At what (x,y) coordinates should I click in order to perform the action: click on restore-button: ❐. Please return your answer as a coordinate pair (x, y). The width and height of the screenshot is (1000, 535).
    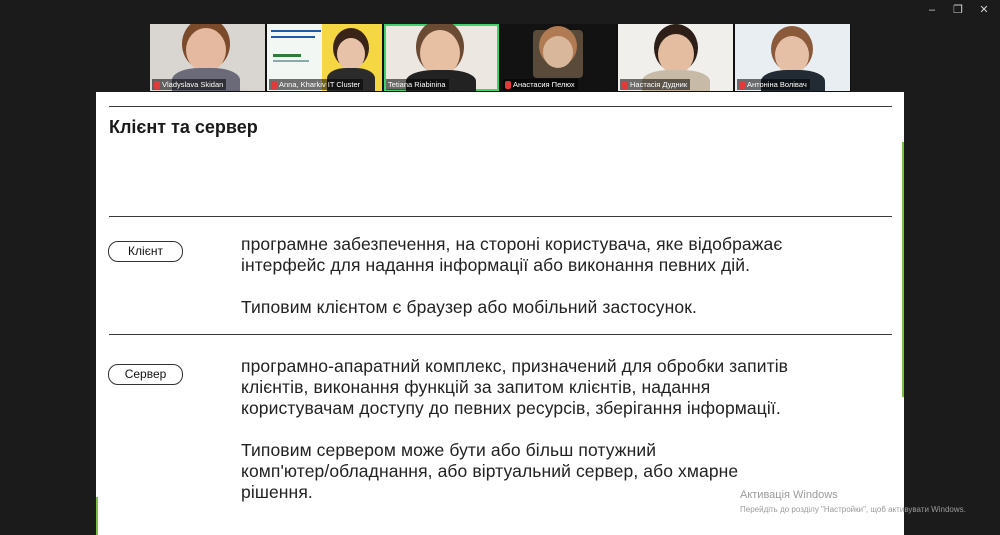
    Looking at the image, I should click on (958, 10).